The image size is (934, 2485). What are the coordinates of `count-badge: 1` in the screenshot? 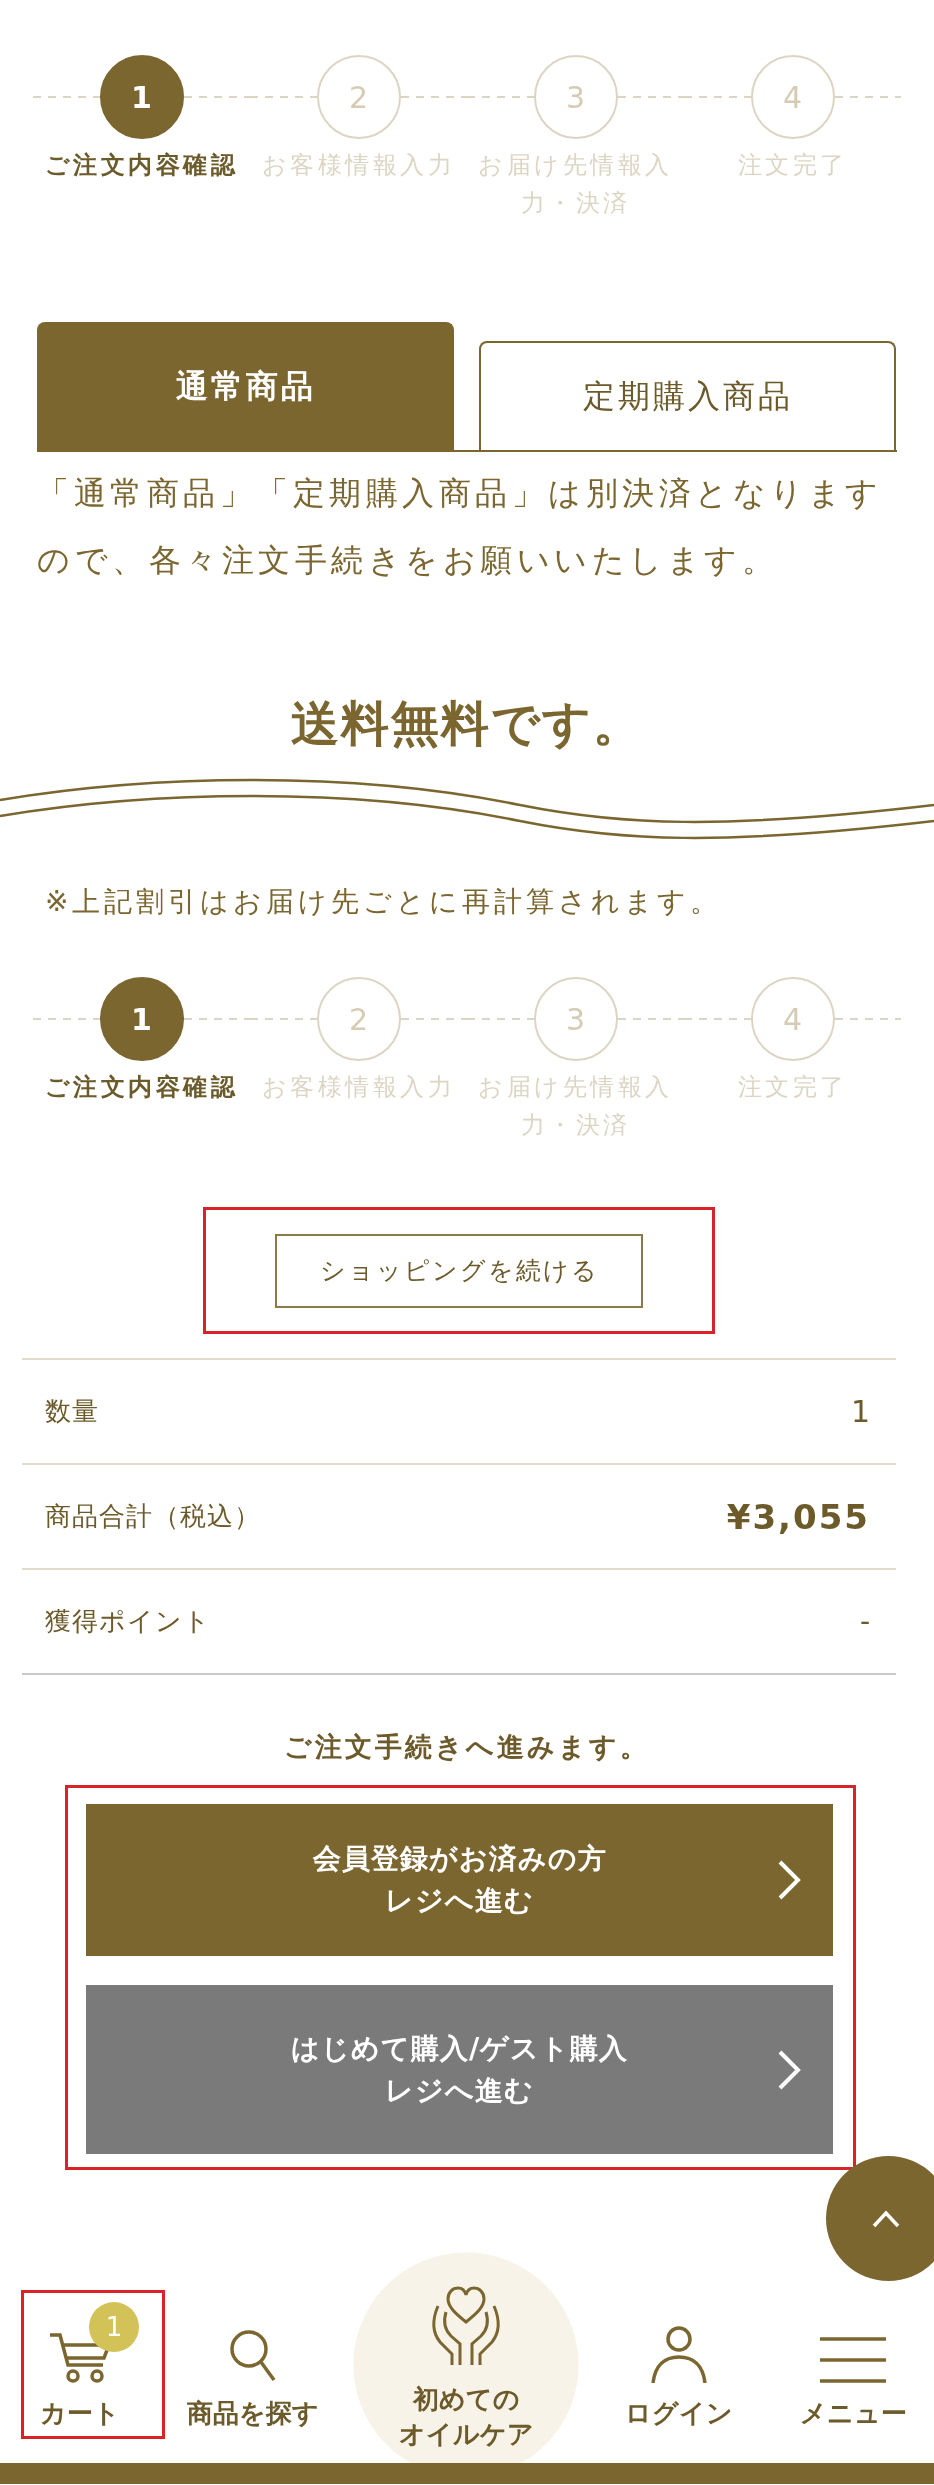 It's located at (114, 2327).